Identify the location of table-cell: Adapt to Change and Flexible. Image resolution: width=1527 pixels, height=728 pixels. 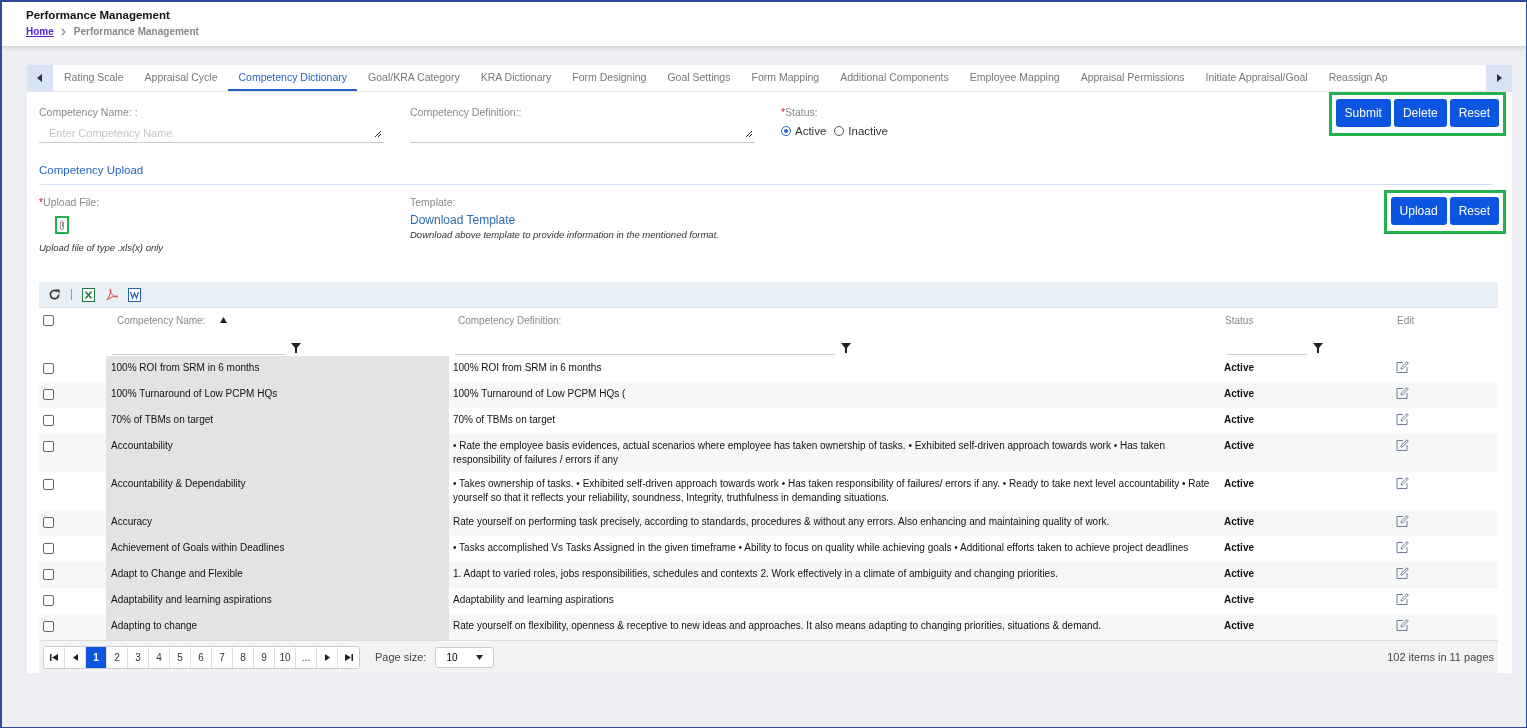
(177, 573).